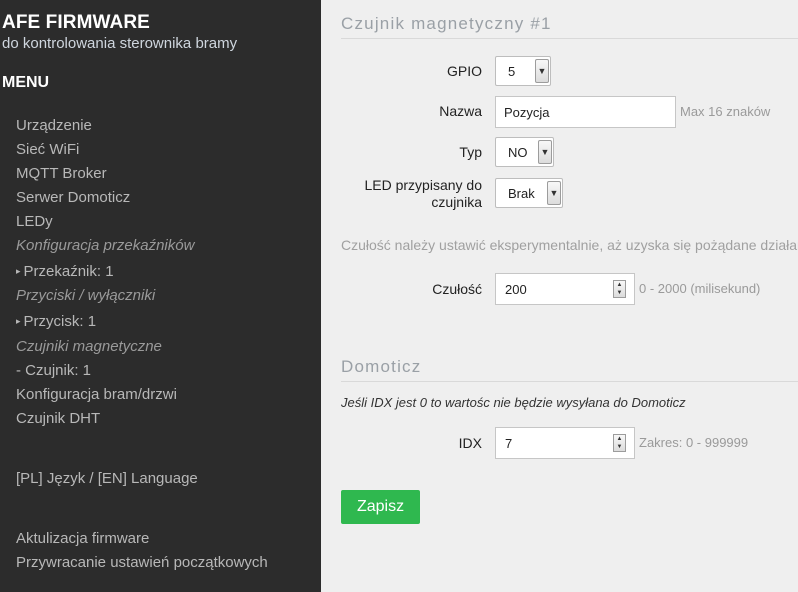 Image resolution: width=798 pixels, height=592 pixels. Describe the element at coordinates (456, 202) in the screenshot. I see `led-label-line2: czujnika` at that location.